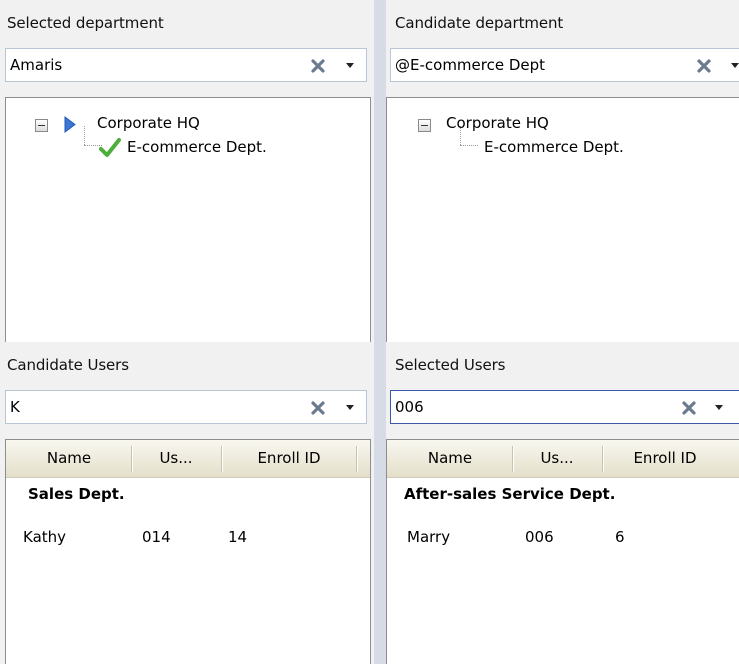 The width and height of the screenshot is (739, 664). Describe the element at coordinates (186, 65) in the screenshot. I see `selected-department-search: Amaris` at that location.